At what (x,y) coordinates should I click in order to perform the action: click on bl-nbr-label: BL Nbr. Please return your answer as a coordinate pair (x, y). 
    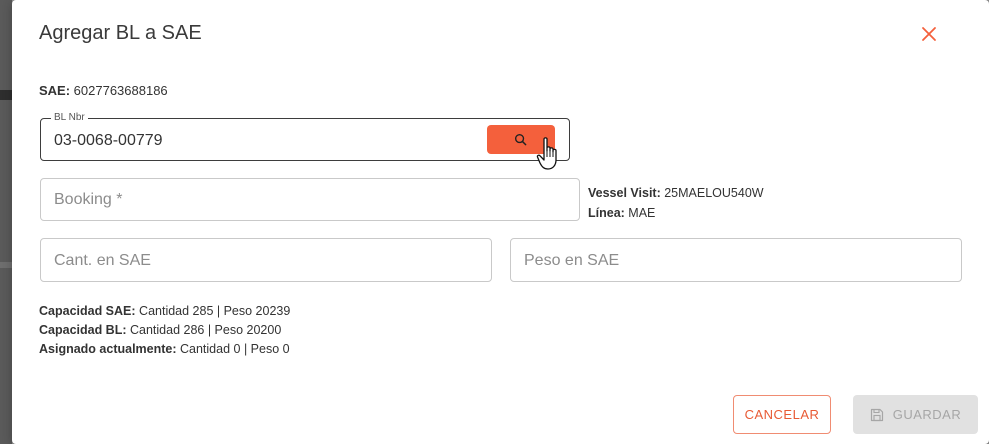
    Looking at the image, I should click on (69, 118).